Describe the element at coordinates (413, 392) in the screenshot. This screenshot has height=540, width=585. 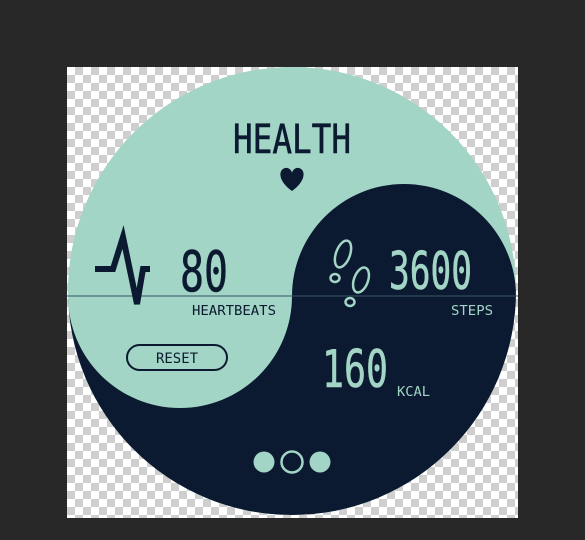
I see `calories-unit: KCAL` at that location.